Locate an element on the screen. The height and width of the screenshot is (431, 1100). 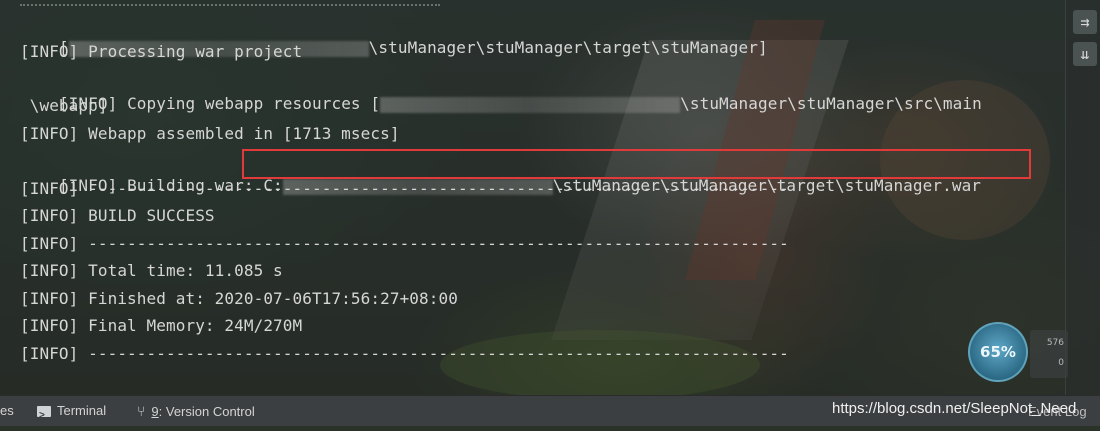
console-line: [INFO] Webapp assembled in [1713 msecs] is located at coordinates (210, 133).